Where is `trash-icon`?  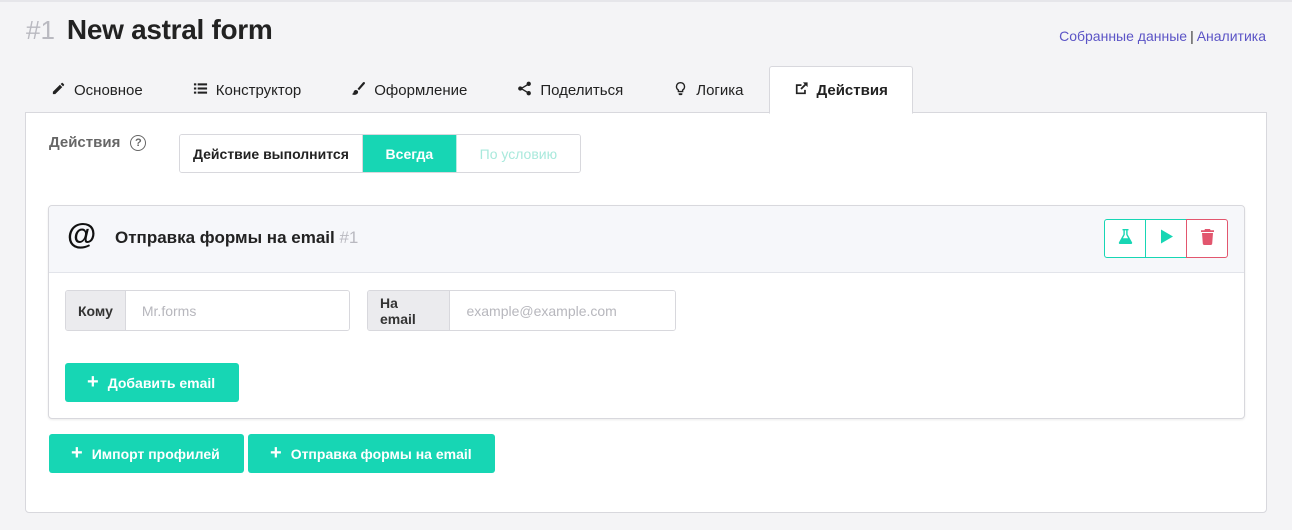
trash-icon is located at coordinates (1207, 239).